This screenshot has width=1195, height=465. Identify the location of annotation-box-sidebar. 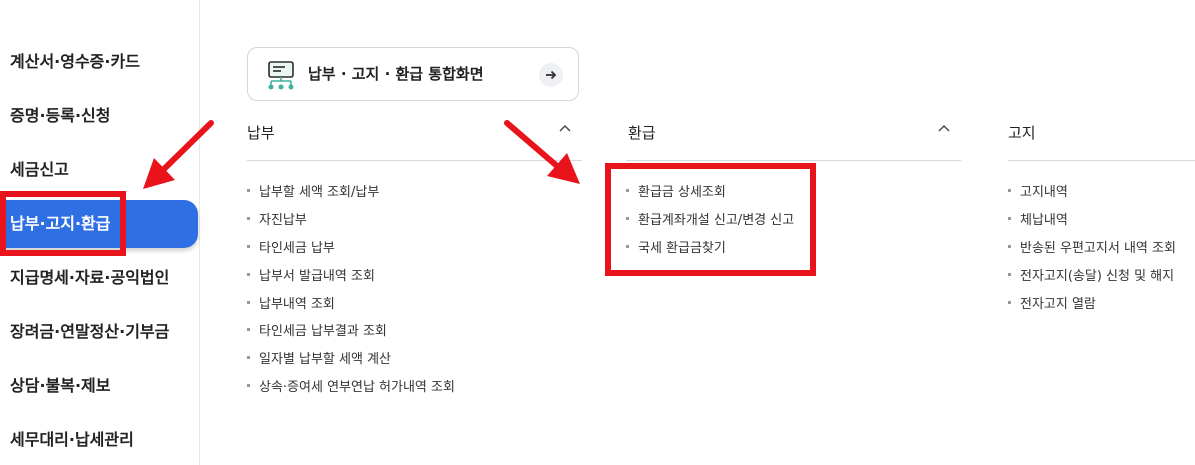
(63, 223).